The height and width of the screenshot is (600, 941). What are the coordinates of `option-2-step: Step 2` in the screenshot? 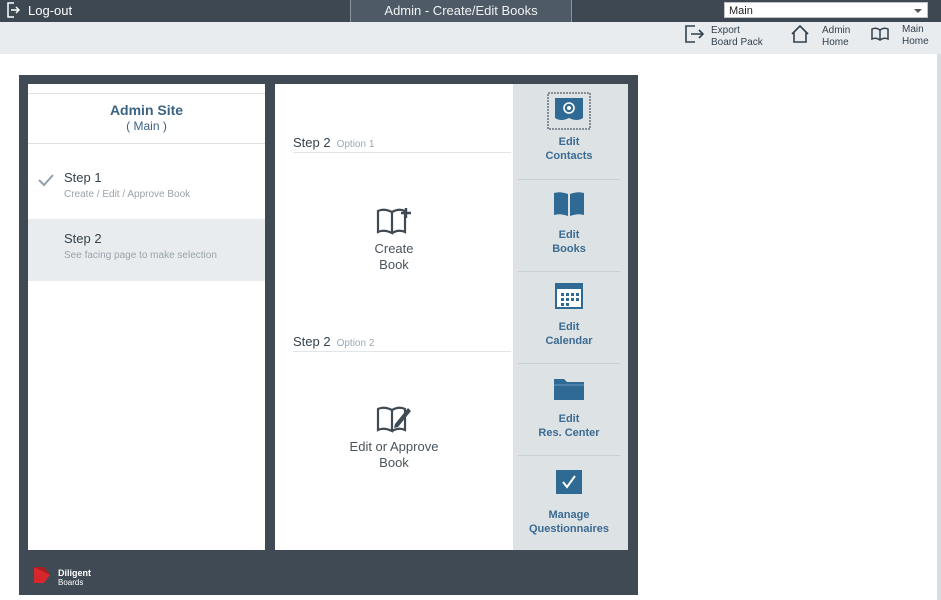 It's located at (312, 341).